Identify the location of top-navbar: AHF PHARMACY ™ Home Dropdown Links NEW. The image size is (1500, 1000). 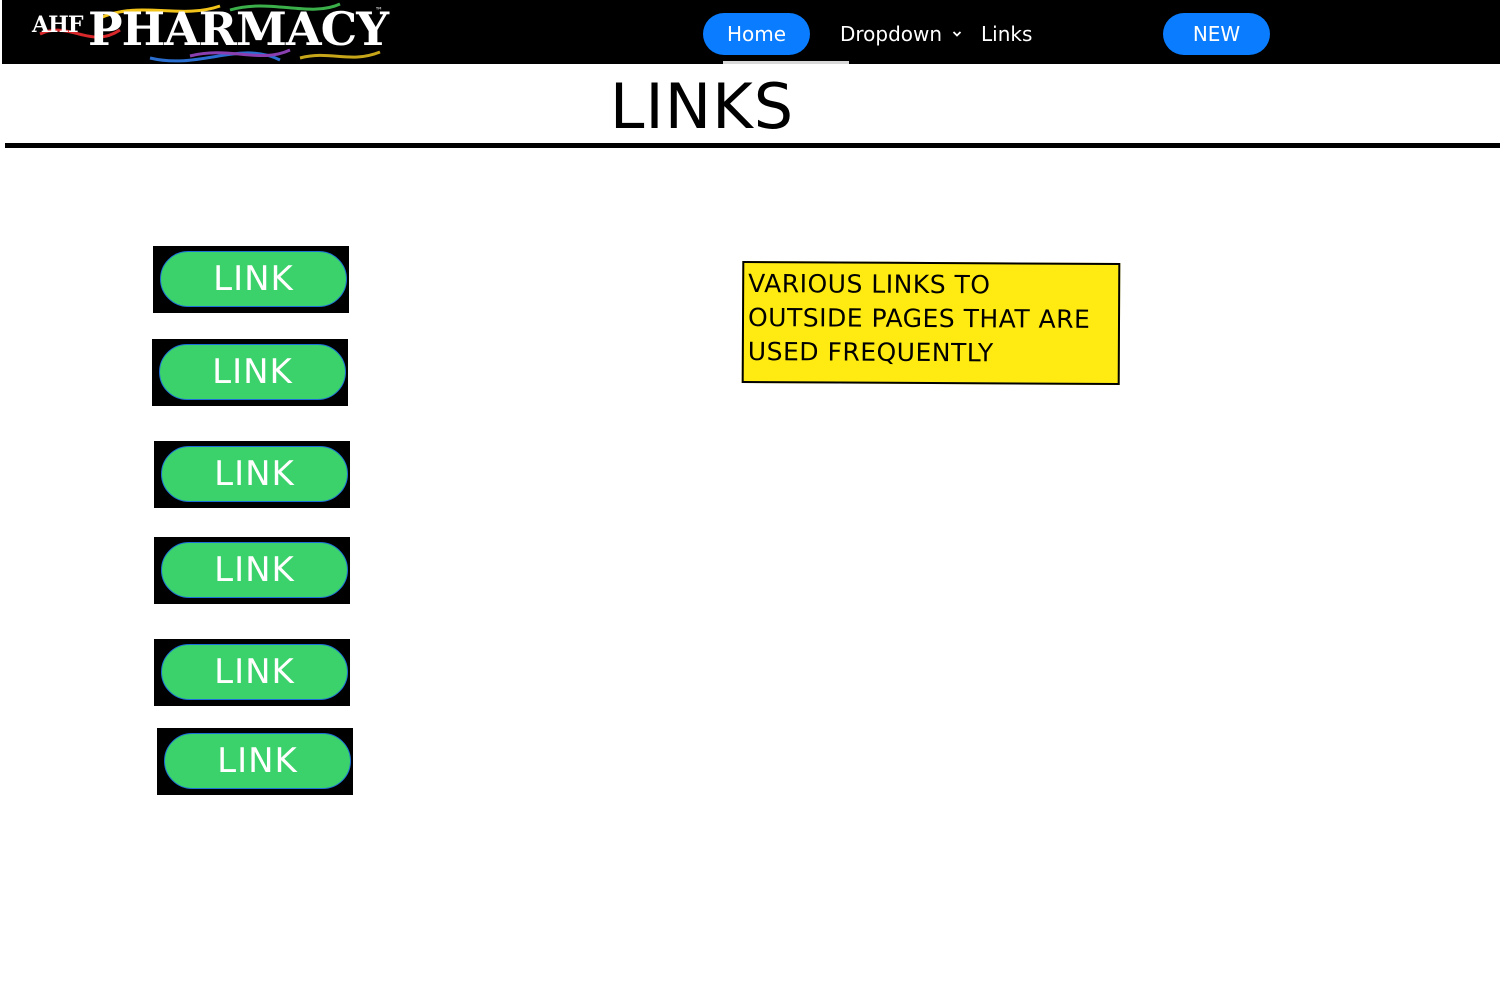
(751, 32).